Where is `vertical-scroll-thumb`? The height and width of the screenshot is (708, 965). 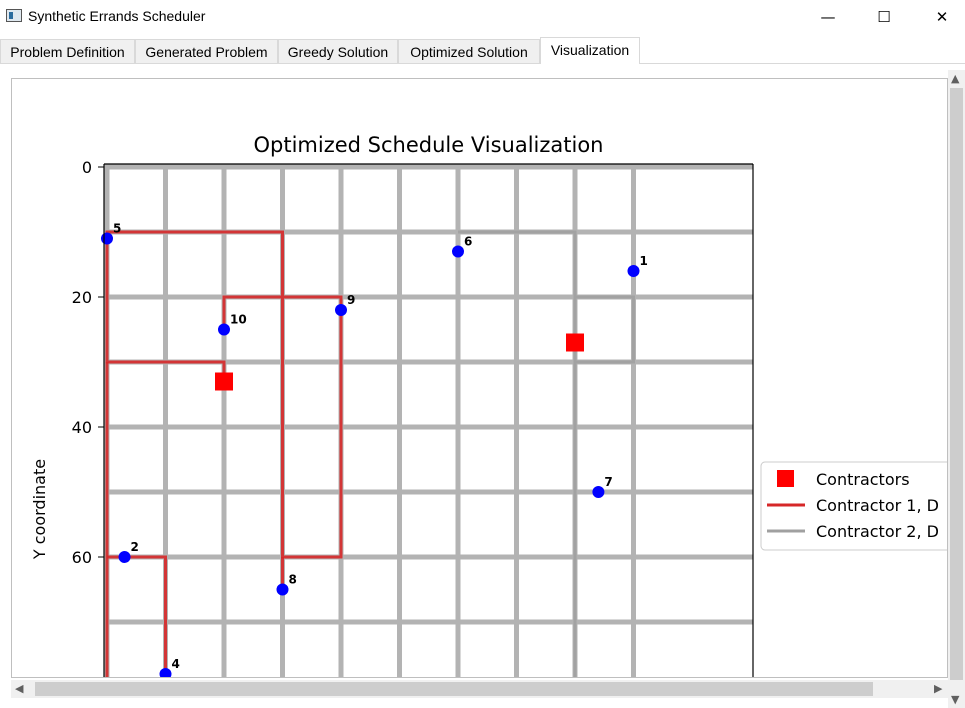 vertical-scroll-thumb is located at coordinates (956, 384).